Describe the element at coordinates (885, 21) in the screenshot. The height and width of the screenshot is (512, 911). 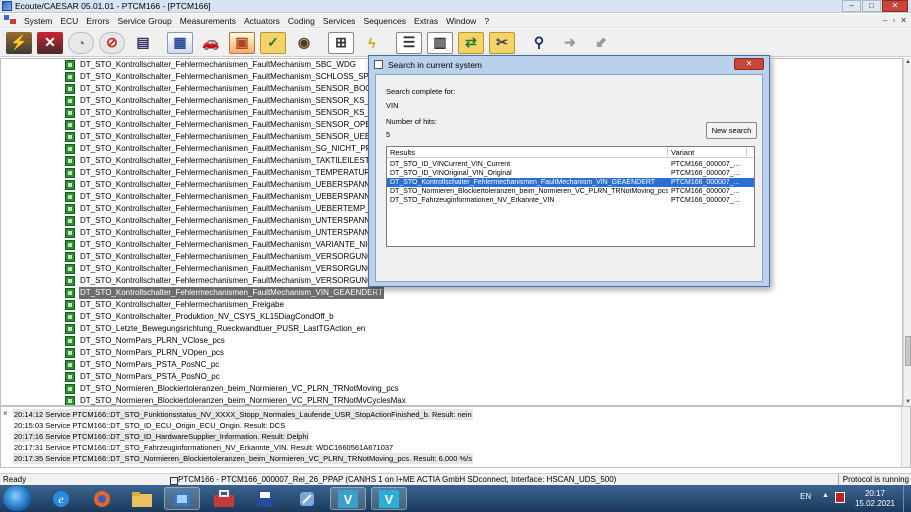
I see `mdi-minimize-button: –` at that location.